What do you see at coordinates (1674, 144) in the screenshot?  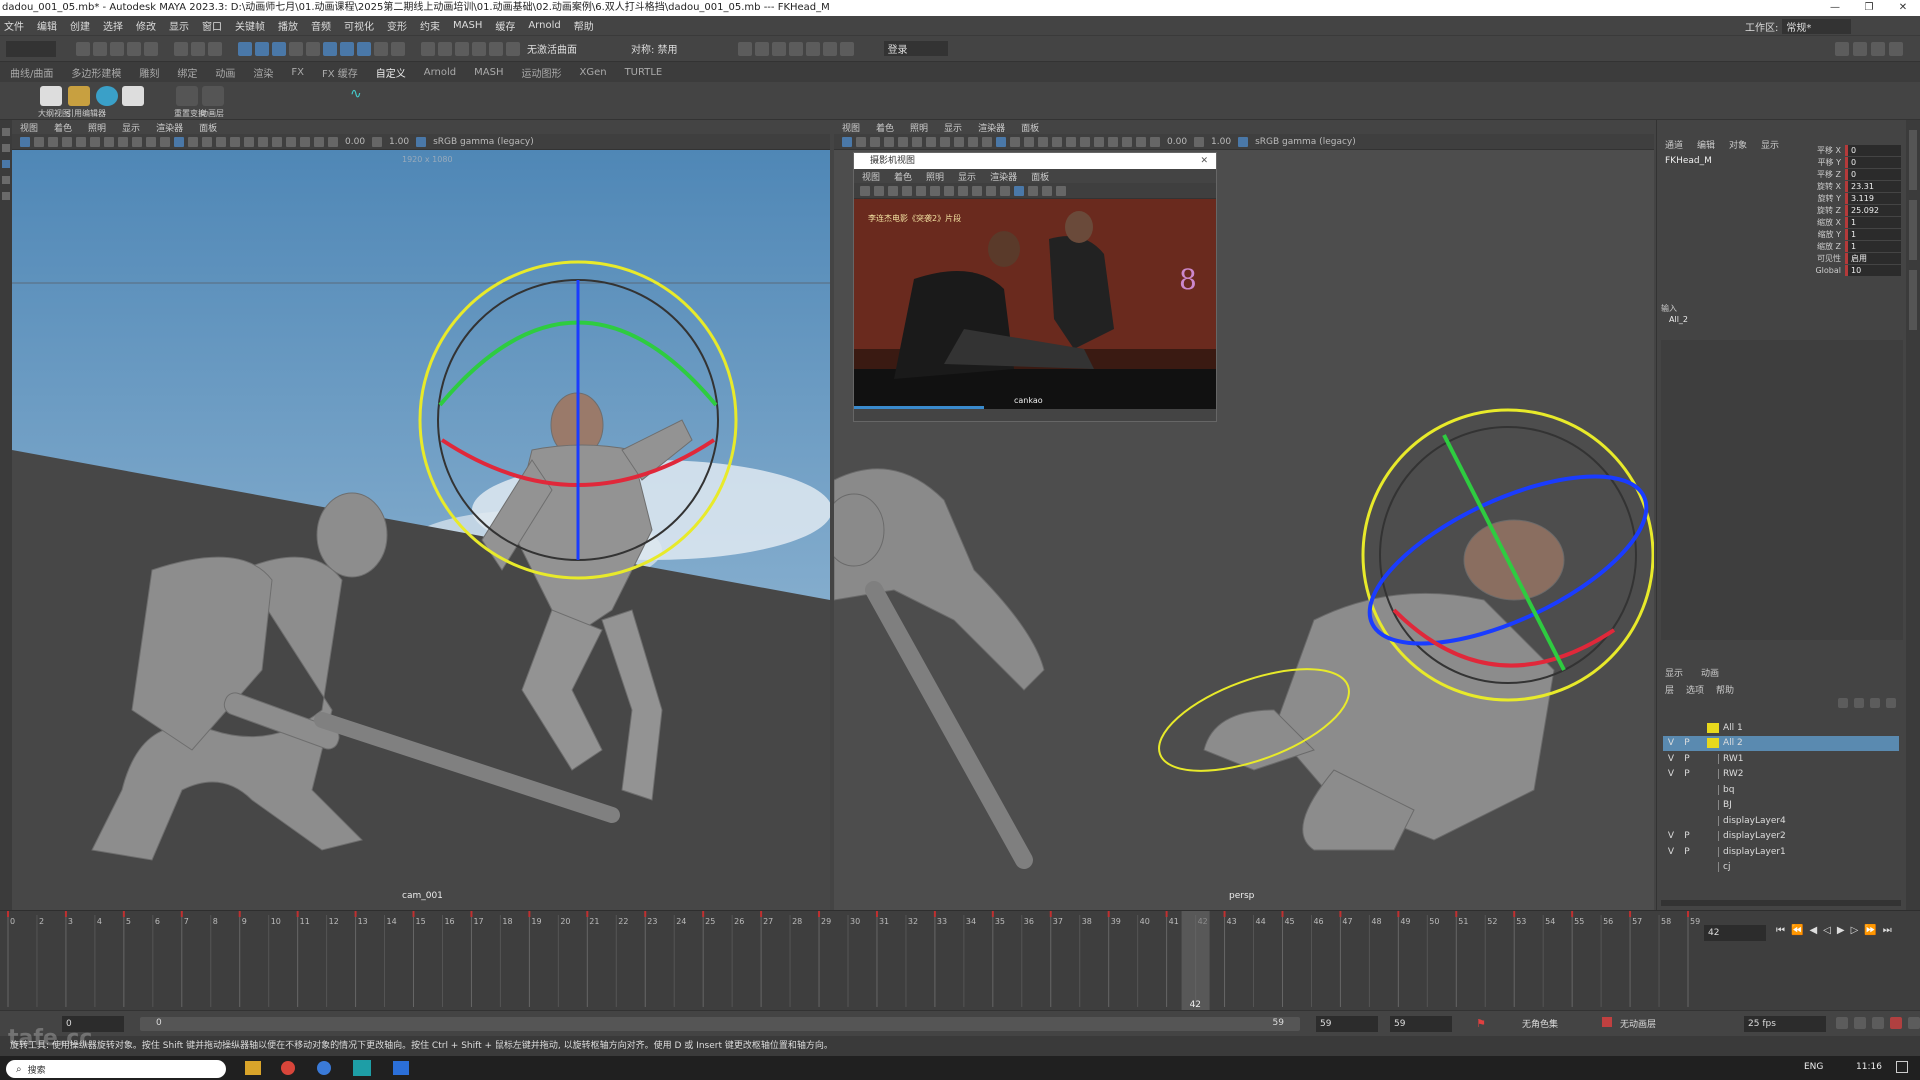 I see `channel-menu-channels: 通道` at bounding box center [1674, 144].